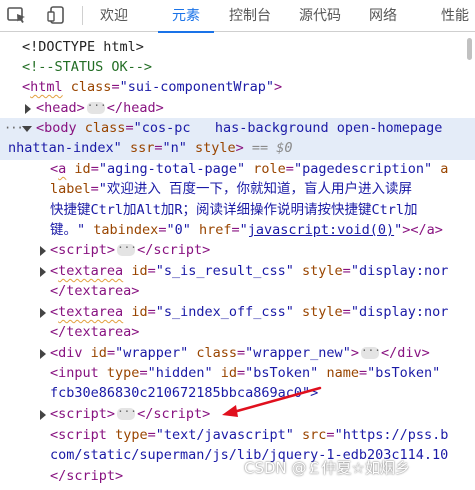  What do you see at coordinates (87, 67) in the screenshot?
I see `comment-text: <!--STATUS OK-->` at bounding box center [87, 67].